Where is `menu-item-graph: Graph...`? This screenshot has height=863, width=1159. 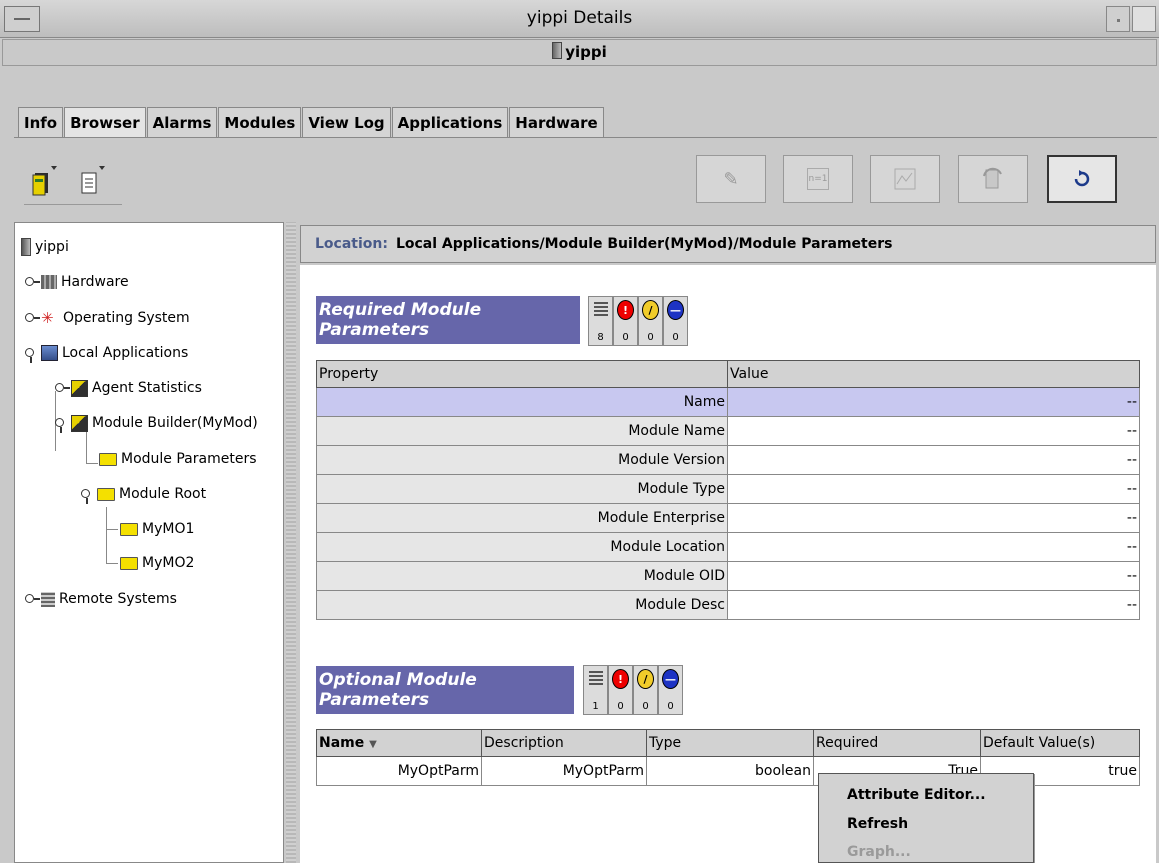 menu-item-graph: Graph... is located at coordinates (879, 852).